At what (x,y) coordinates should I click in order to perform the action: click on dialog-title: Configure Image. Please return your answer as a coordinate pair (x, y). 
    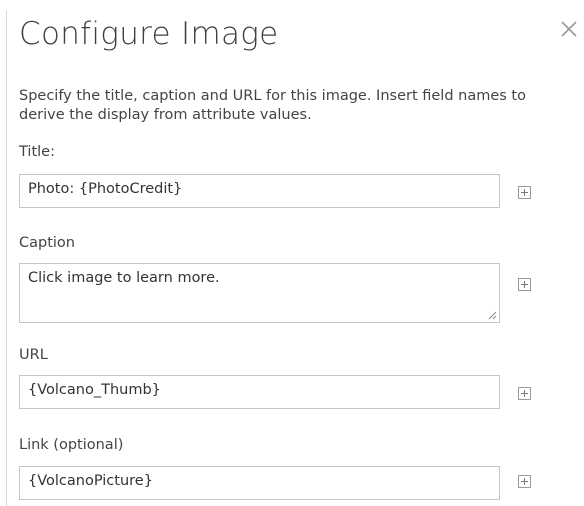
    Looking at the image, I should click on (149, 34).